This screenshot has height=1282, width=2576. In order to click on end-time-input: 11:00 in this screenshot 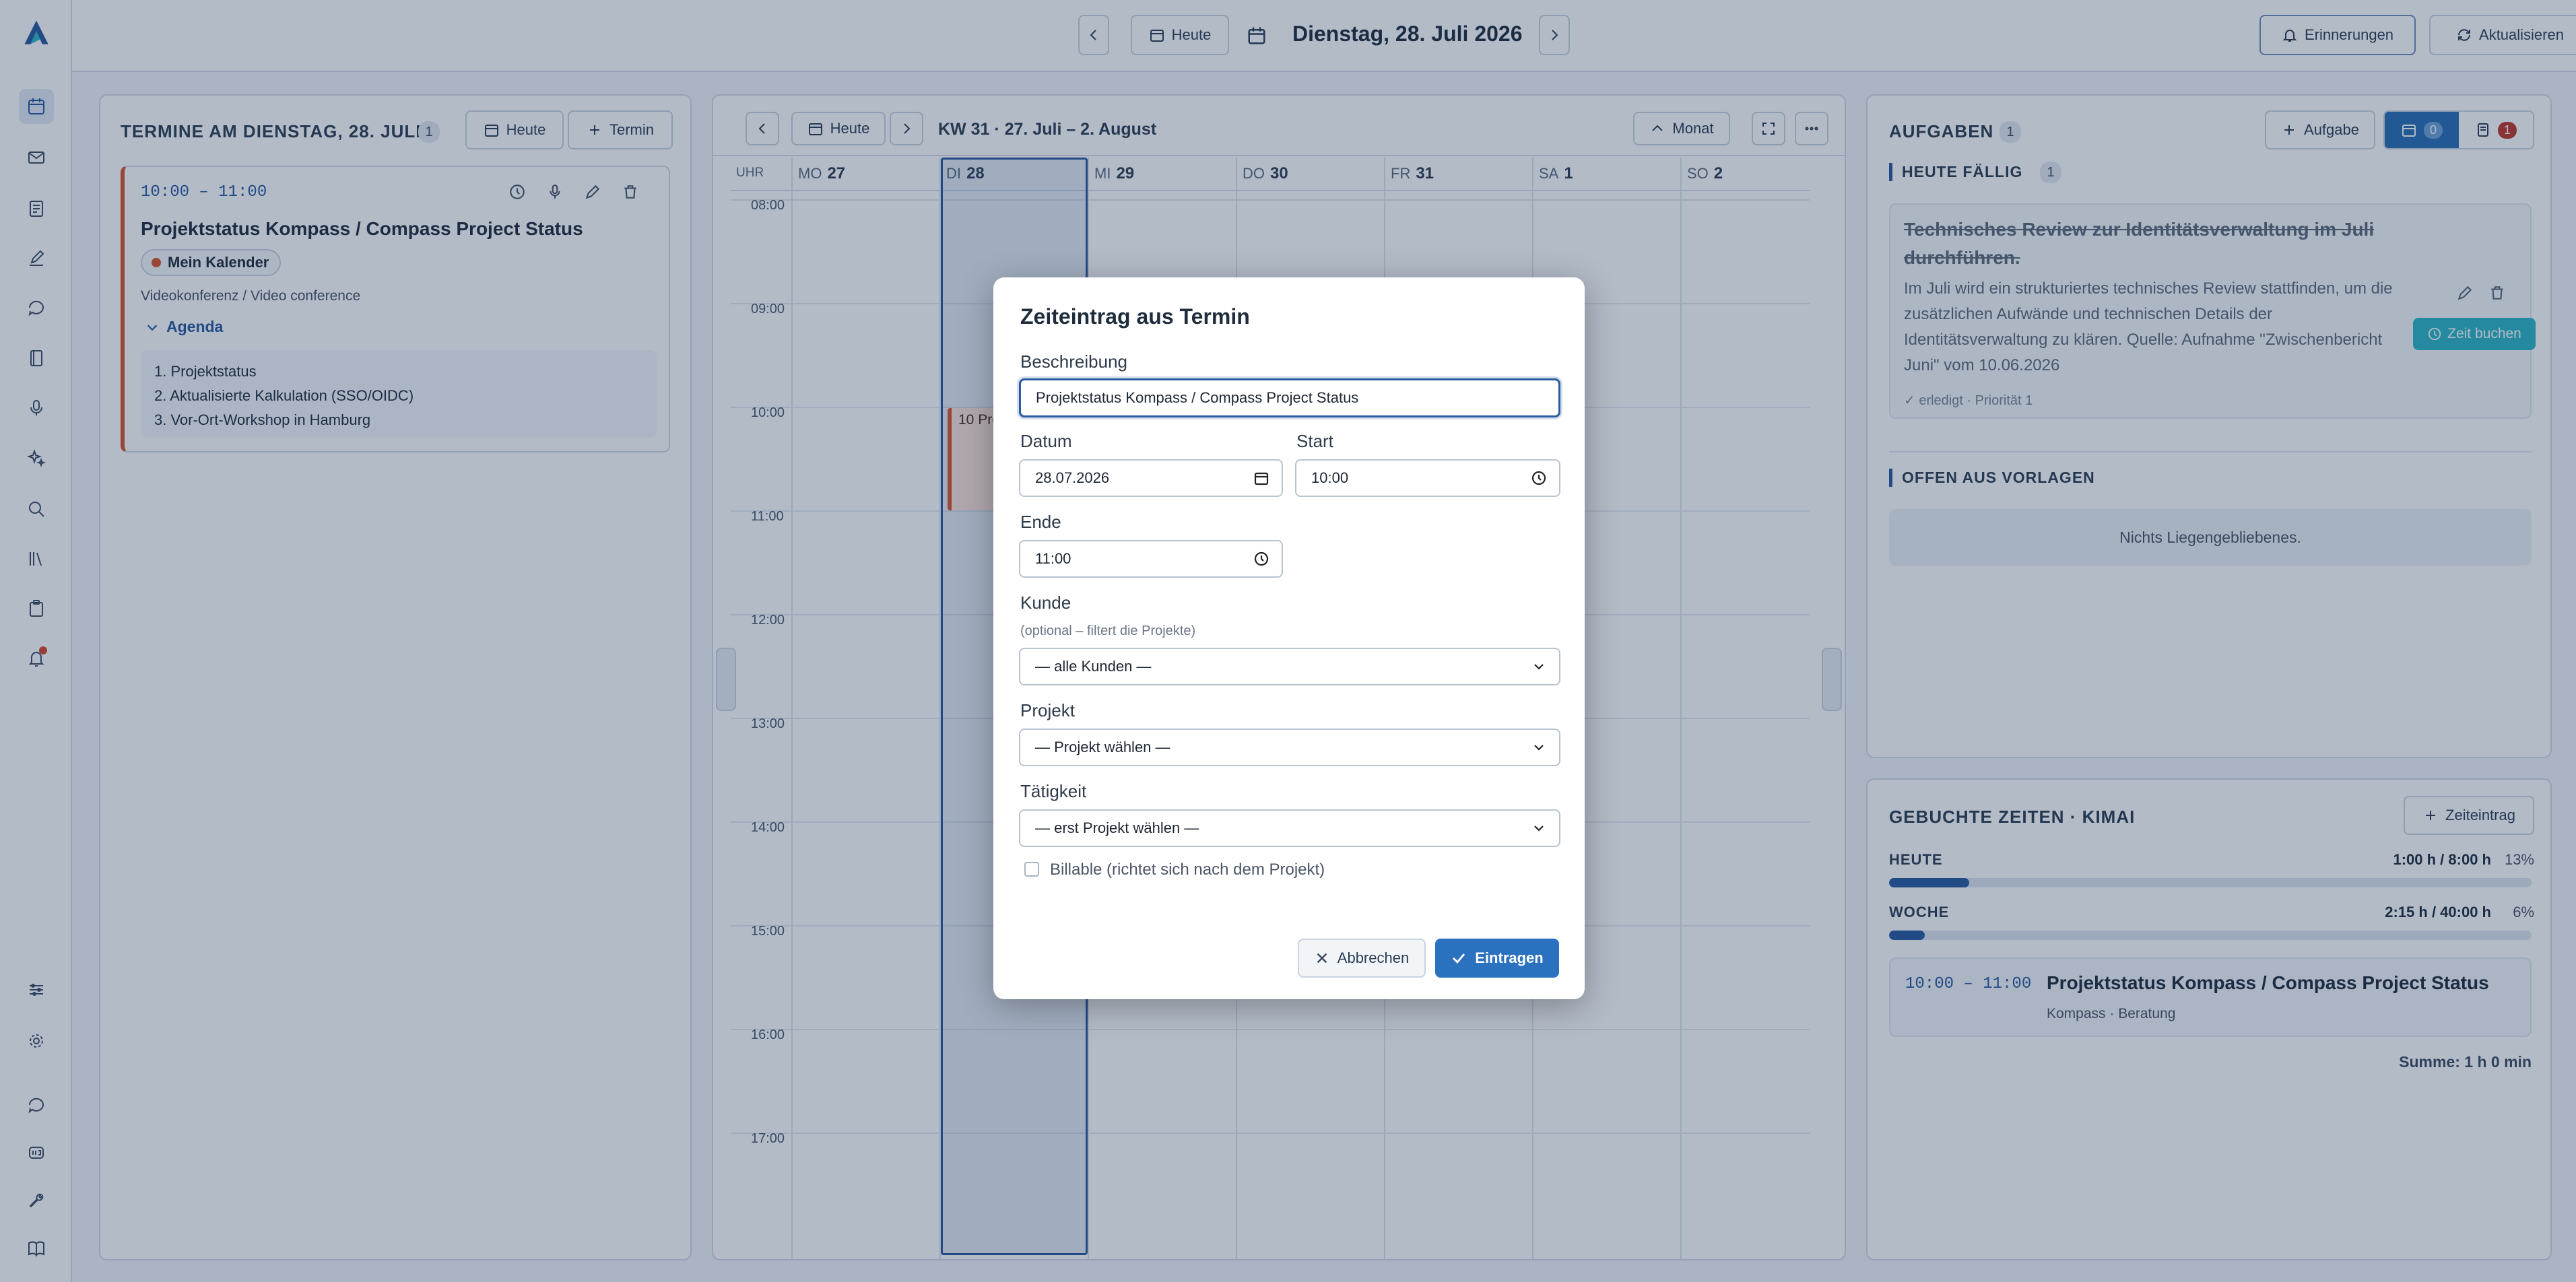, I will do `click(1151, 559)`.